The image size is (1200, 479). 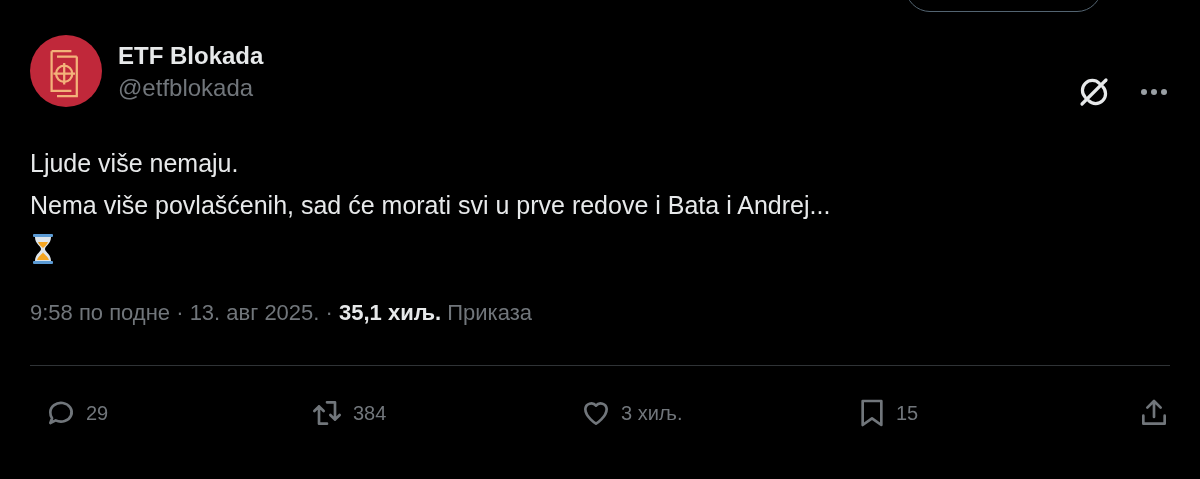 What do you see at coordinates (66, 71) in the screenshot?
I see `avatar-logo-icon` at bounding box center [66, 71].